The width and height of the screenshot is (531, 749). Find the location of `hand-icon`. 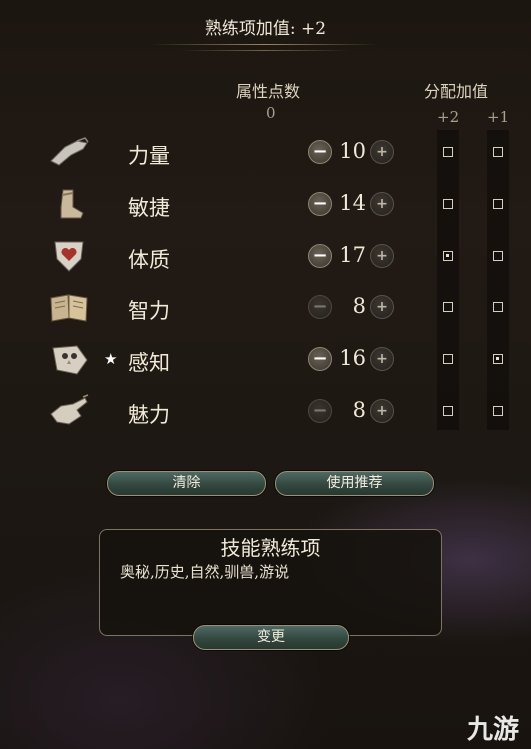

hand-icon is located at coordinates (69, 411).